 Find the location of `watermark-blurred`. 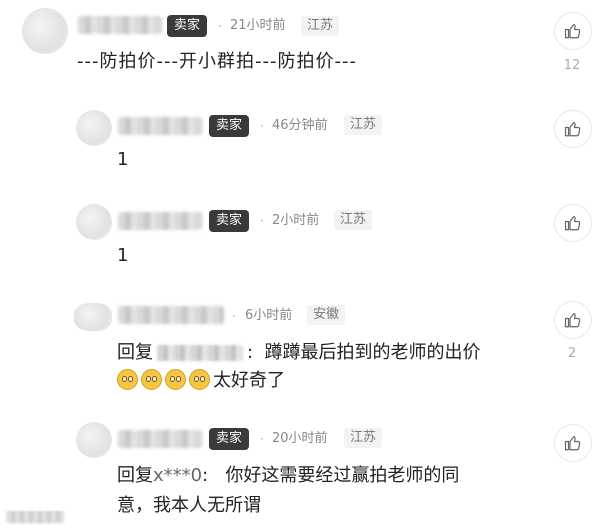

watermark-blurred is located at coordinates (35, 517).